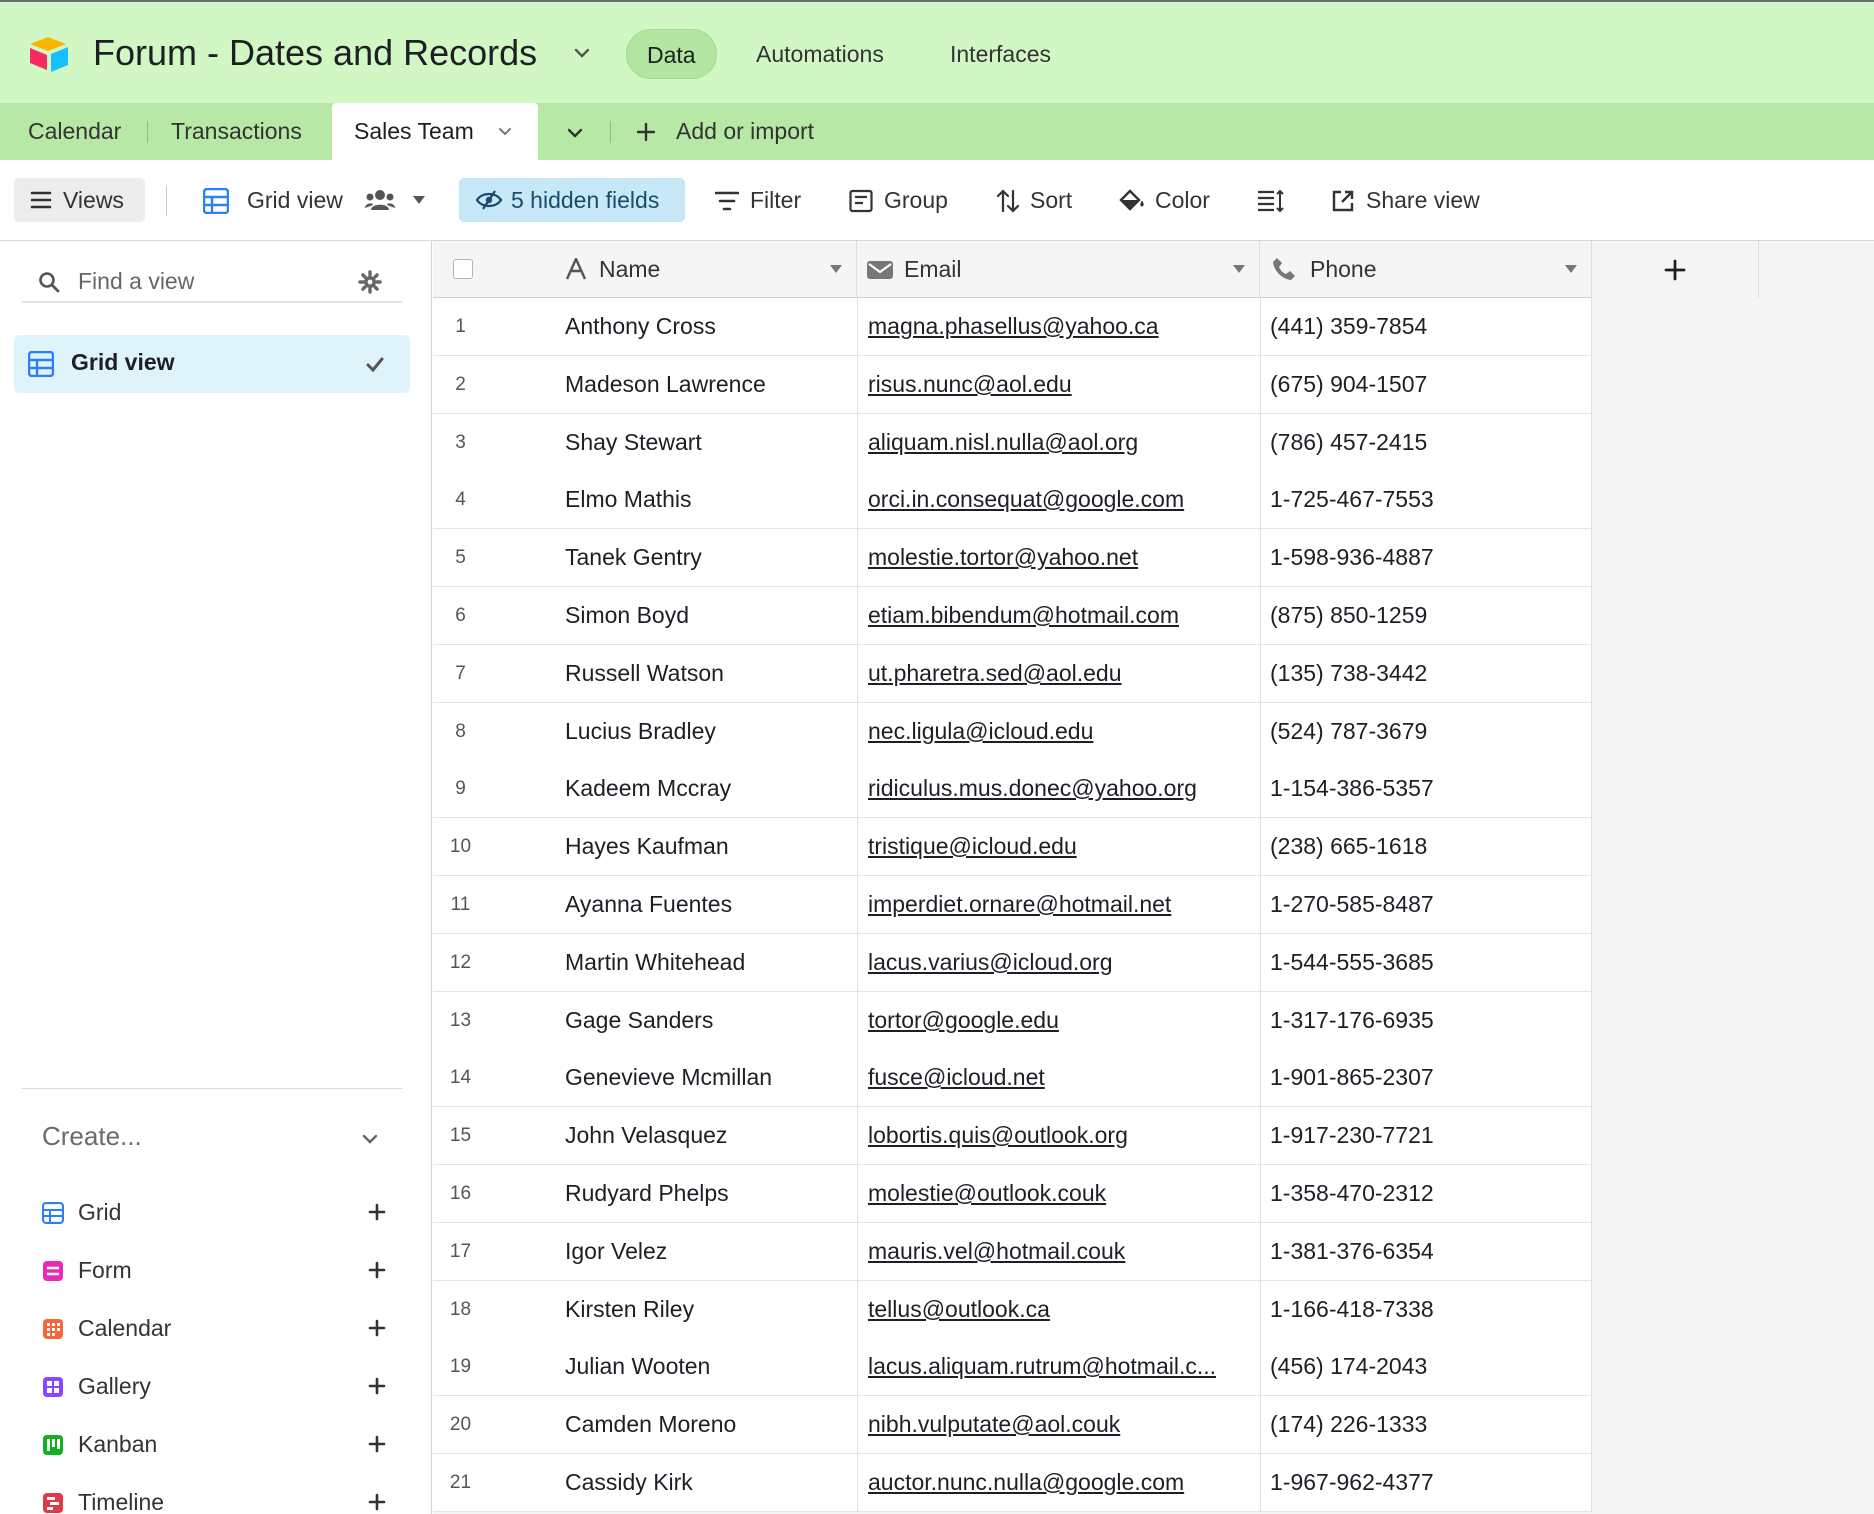 The width and height of the screenshot is (1874, 1514). What do you see at coordinates (1427, 1309) in the screenshot?
I see `phone-cell: 1-166-418-7338` at bounding box center [1427, 1309].